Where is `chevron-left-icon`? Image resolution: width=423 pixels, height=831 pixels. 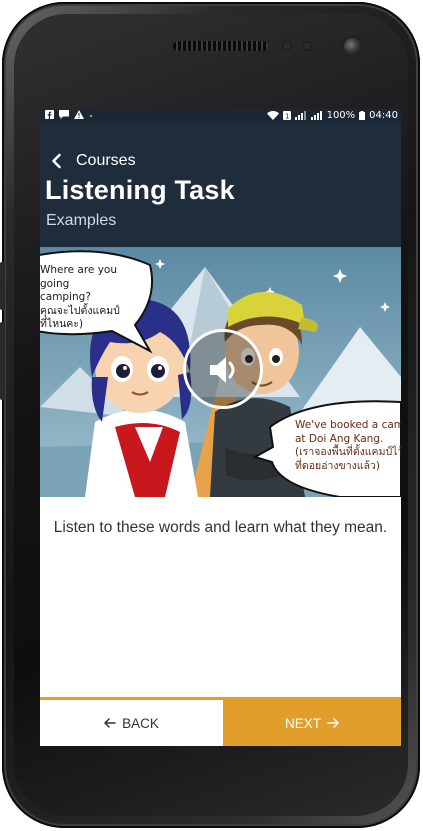
chevron-left-icon is located at coordinates (57, 161).